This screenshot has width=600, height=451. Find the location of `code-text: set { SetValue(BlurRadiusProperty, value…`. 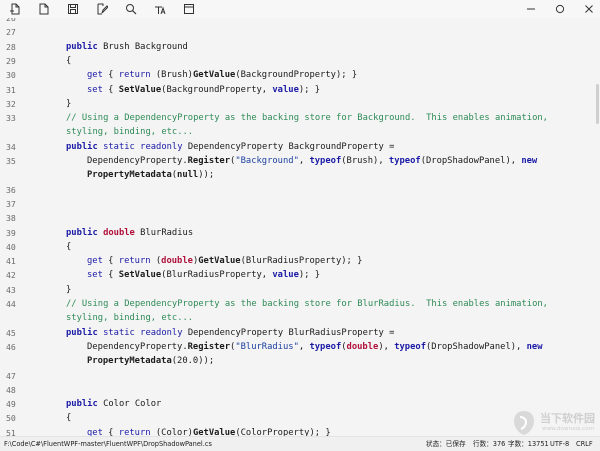

code-text: set { SetValue(BlurRadiusProperty, value… is located at coordinates (335, 275).